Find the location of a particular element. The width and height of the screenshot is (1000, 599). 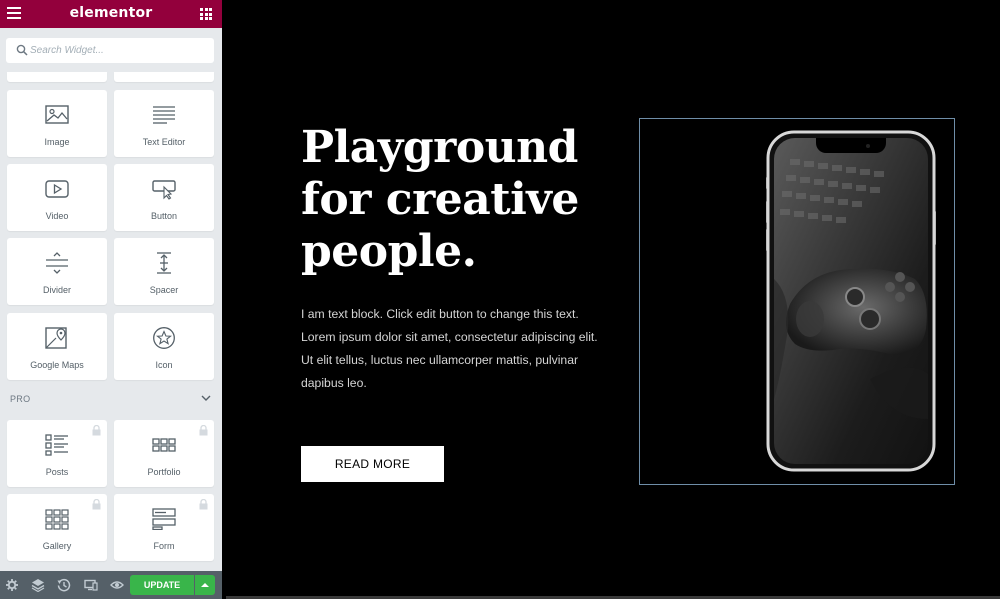

video-icon is located at coordinates (57, 189).